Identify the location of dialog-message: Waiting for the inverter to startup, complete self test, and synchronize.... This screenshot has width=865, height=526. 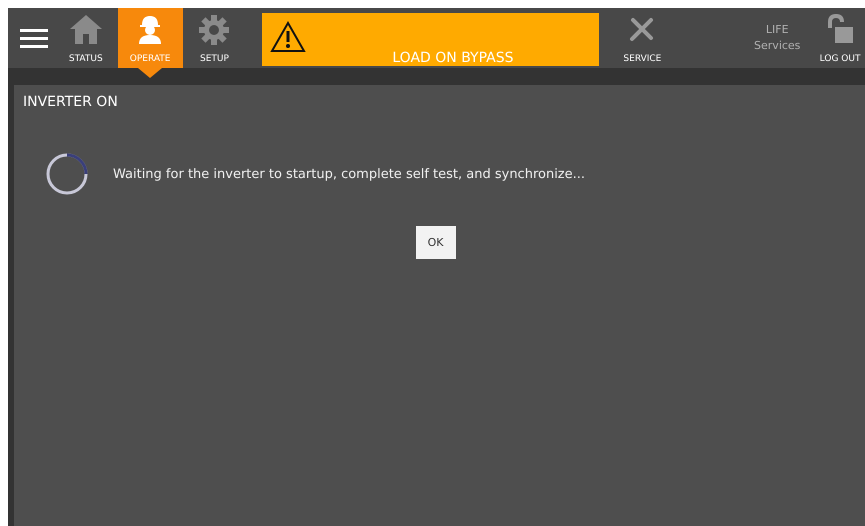
(349, 174).